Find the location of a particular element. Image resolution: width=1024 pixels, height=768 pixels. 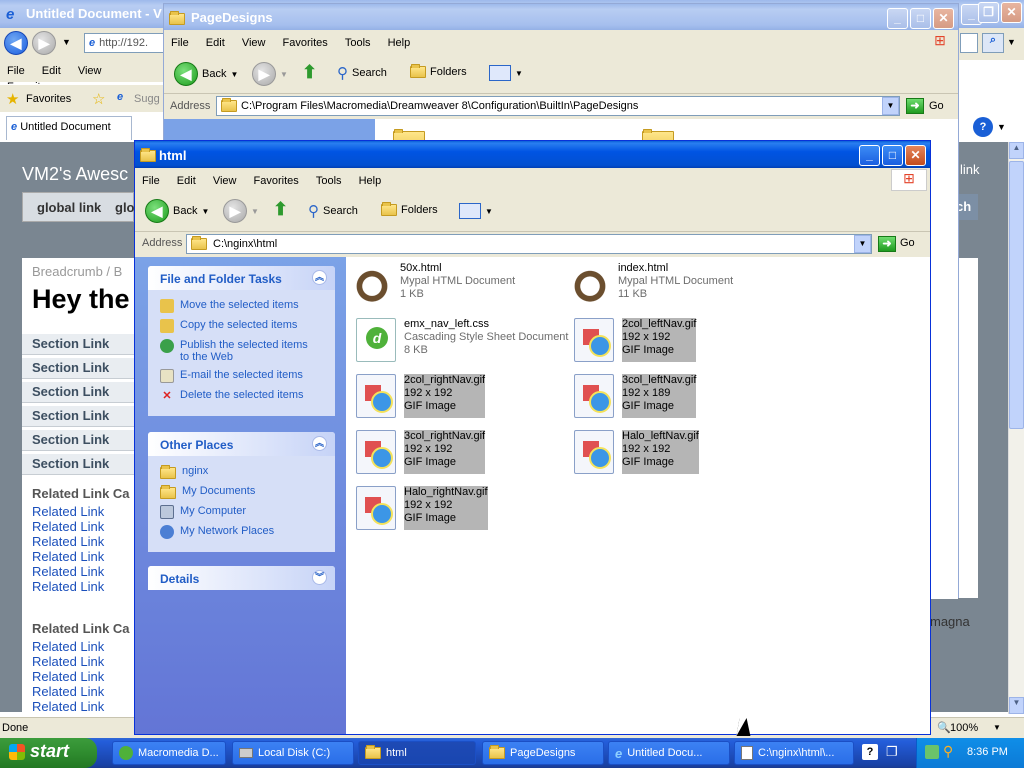

menu-view: View is located at coordinates (254, 43).